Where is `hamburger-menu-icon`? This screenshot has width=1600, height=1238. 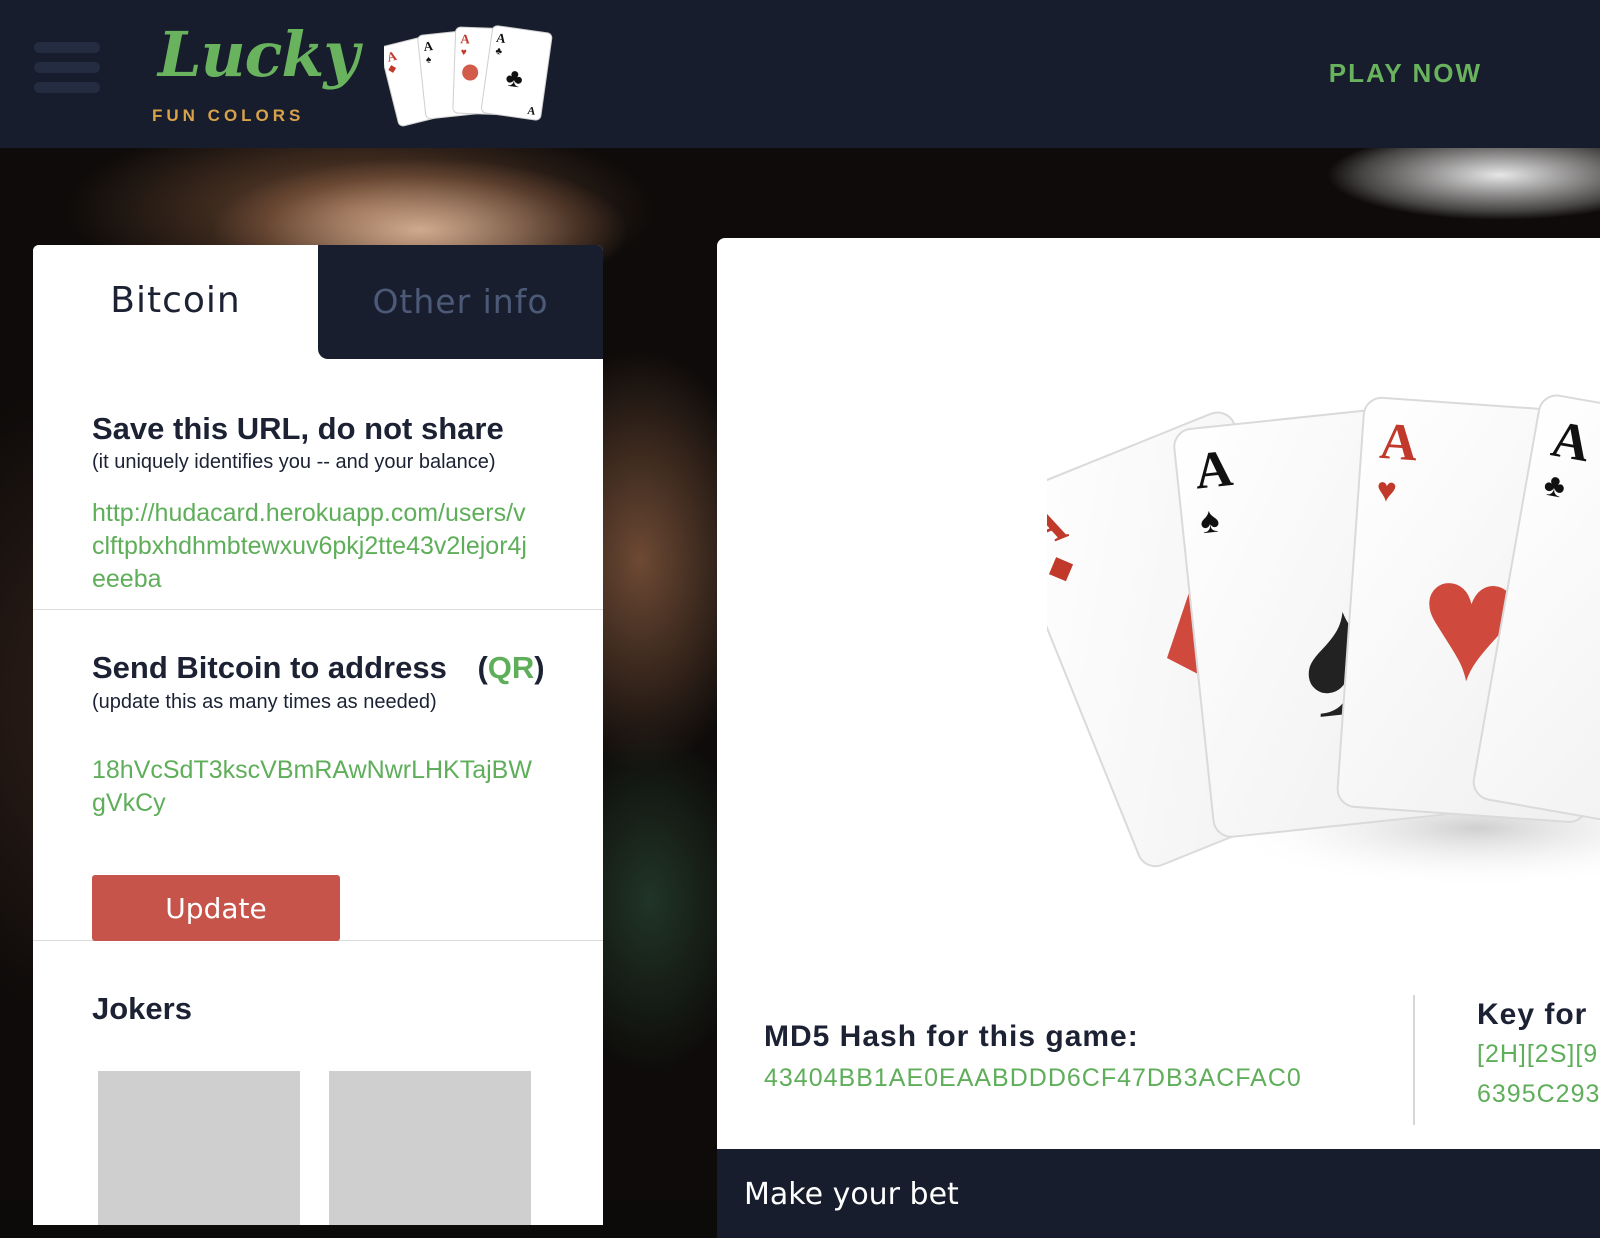 hamburger-menu-icon is located at coordinates (67, 72).